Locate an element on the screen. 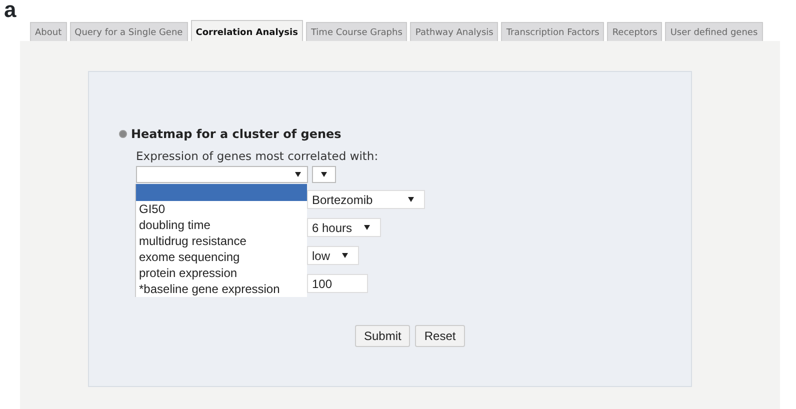 Image resolution: width=796 pixels, height=409 pixels. select-value: 6 hours is located at coordinates (332, 227).